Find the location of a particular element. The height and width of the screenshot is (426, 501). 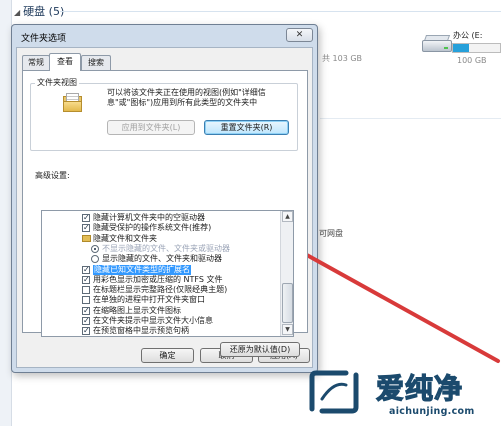

advanced-setting-row: 显示隐藏的文件、文件夹和驱动器 is located at coordinates (161, 259).